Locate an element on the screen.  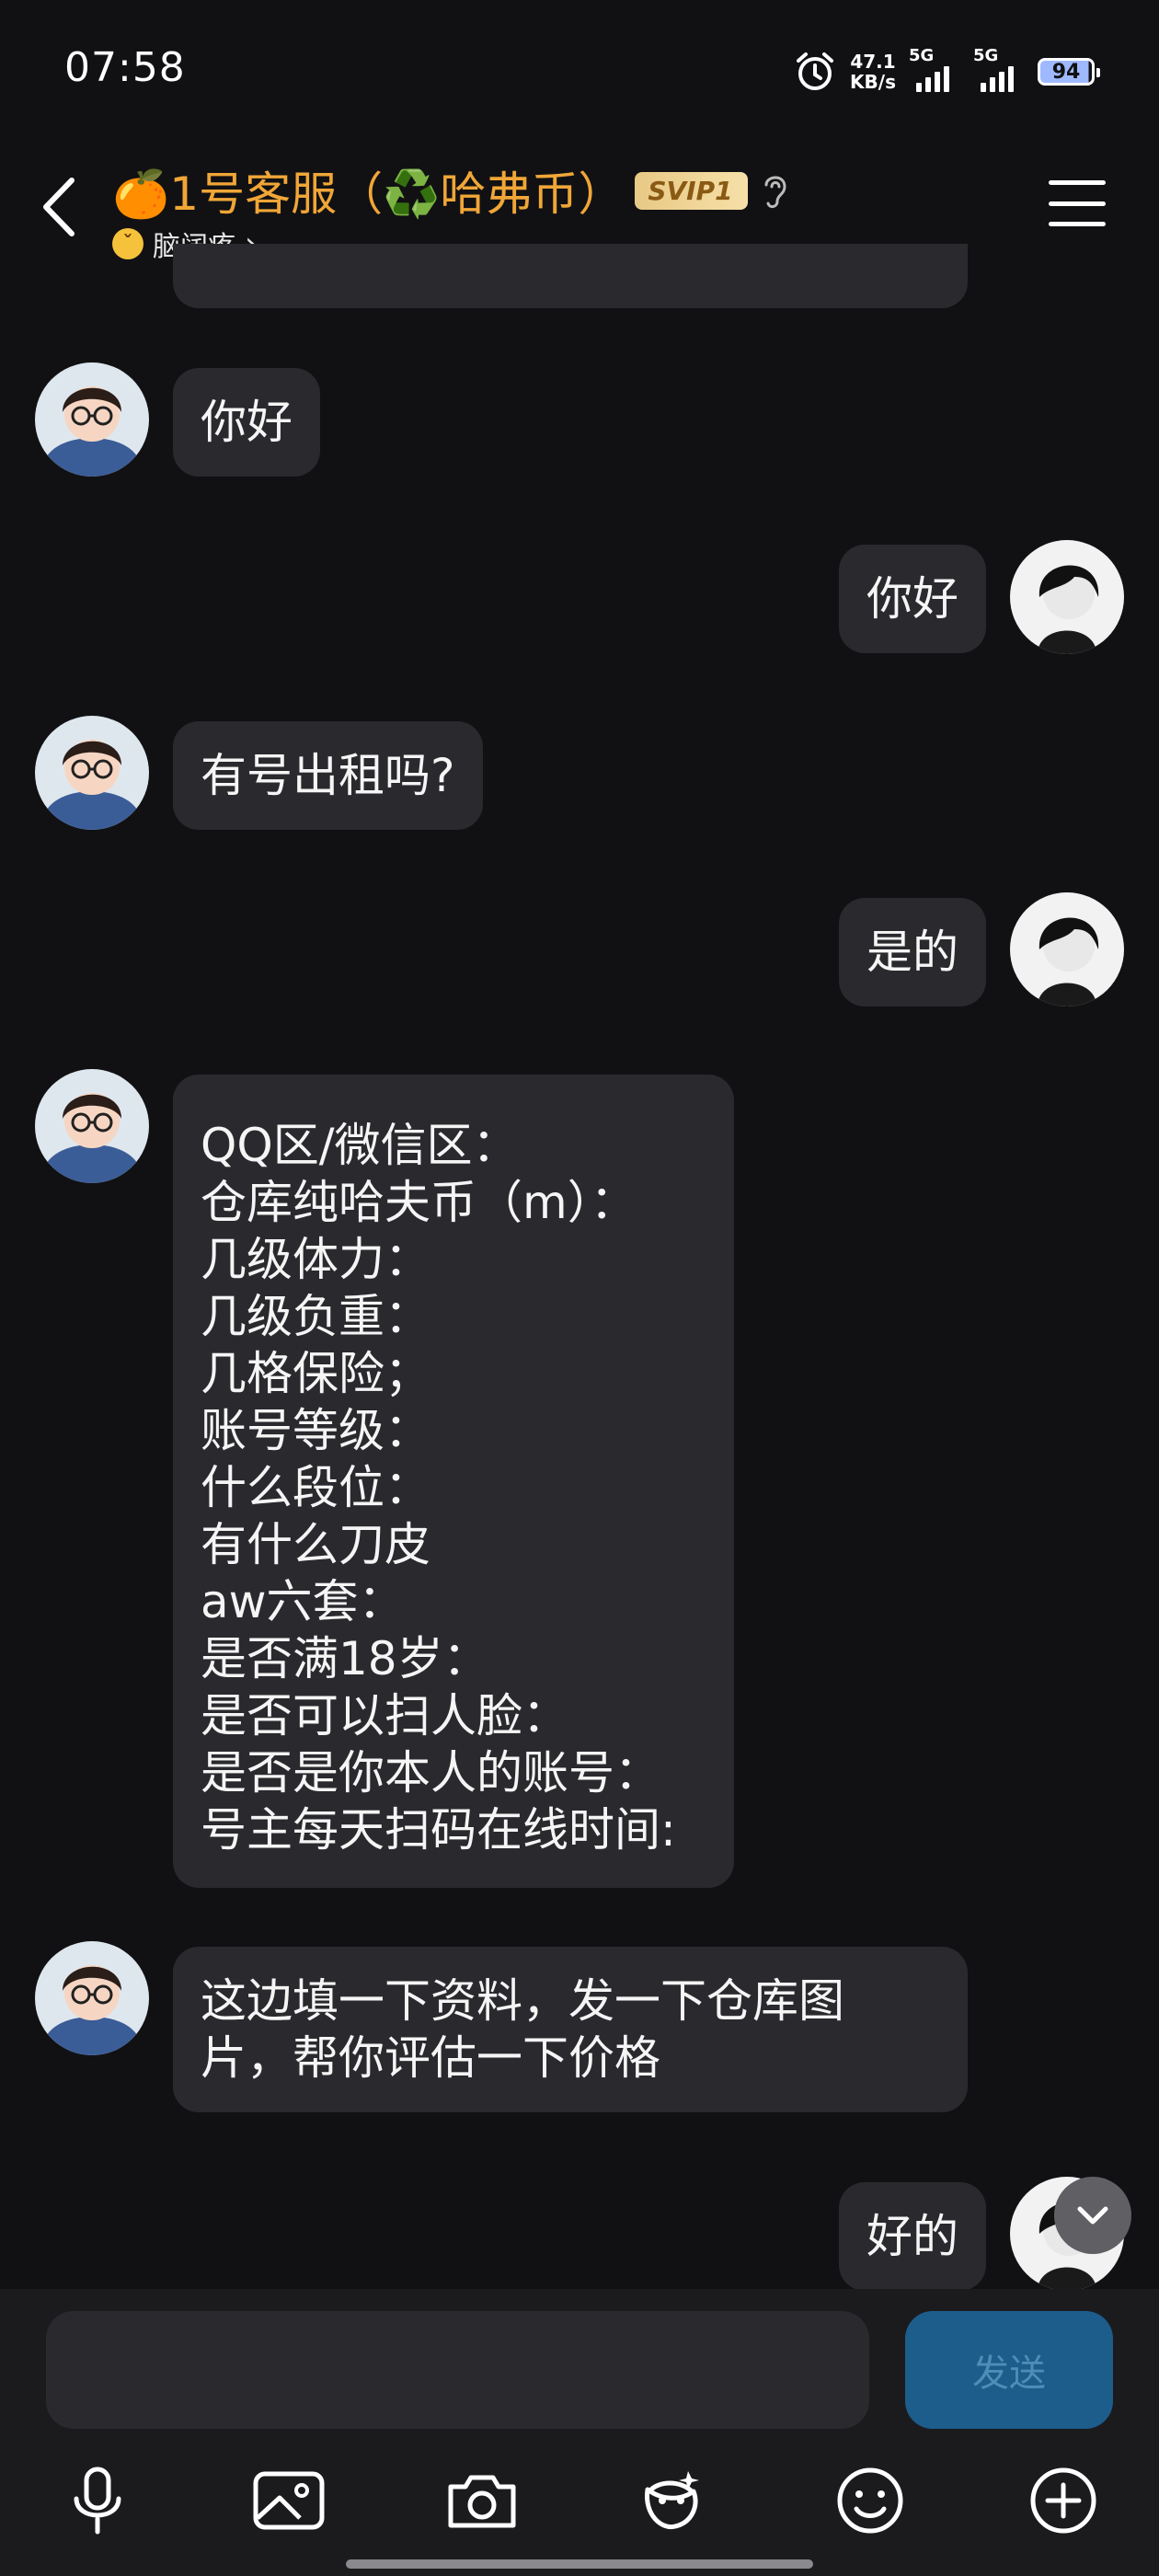
speed-value: 47.1 is located at coordinates (873, 62).